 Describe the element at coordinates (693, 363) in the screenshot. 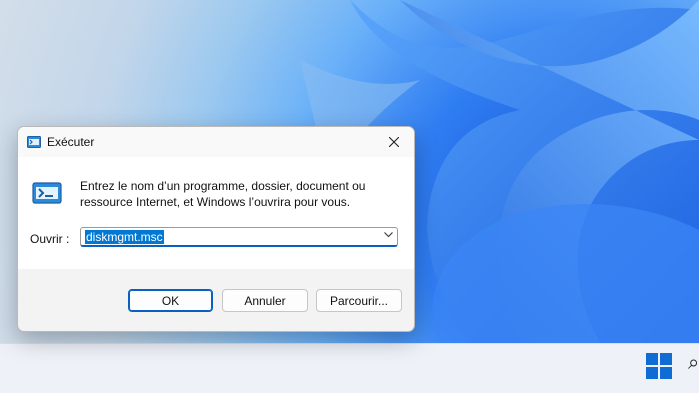

I see `search-icon: ⌕` at that location.